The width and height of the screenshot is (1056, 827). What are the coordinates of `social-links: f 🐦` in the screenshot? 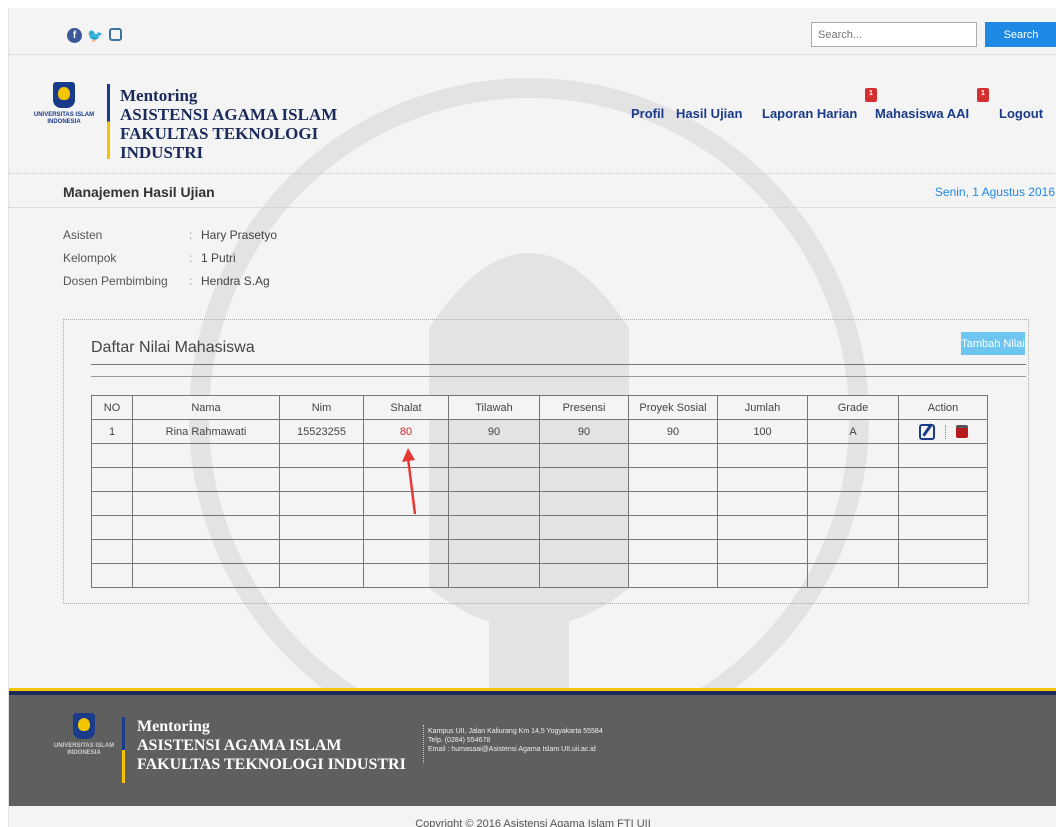 It's located at (94, 35).